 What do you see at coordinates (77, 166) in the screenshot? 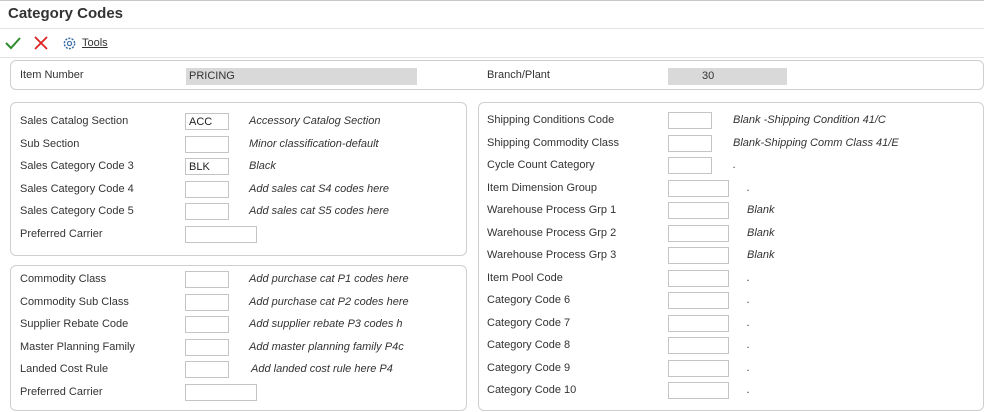
I see `sales-category-code-3-label: Sales Category Code 3` at bounding box center [77, 166].